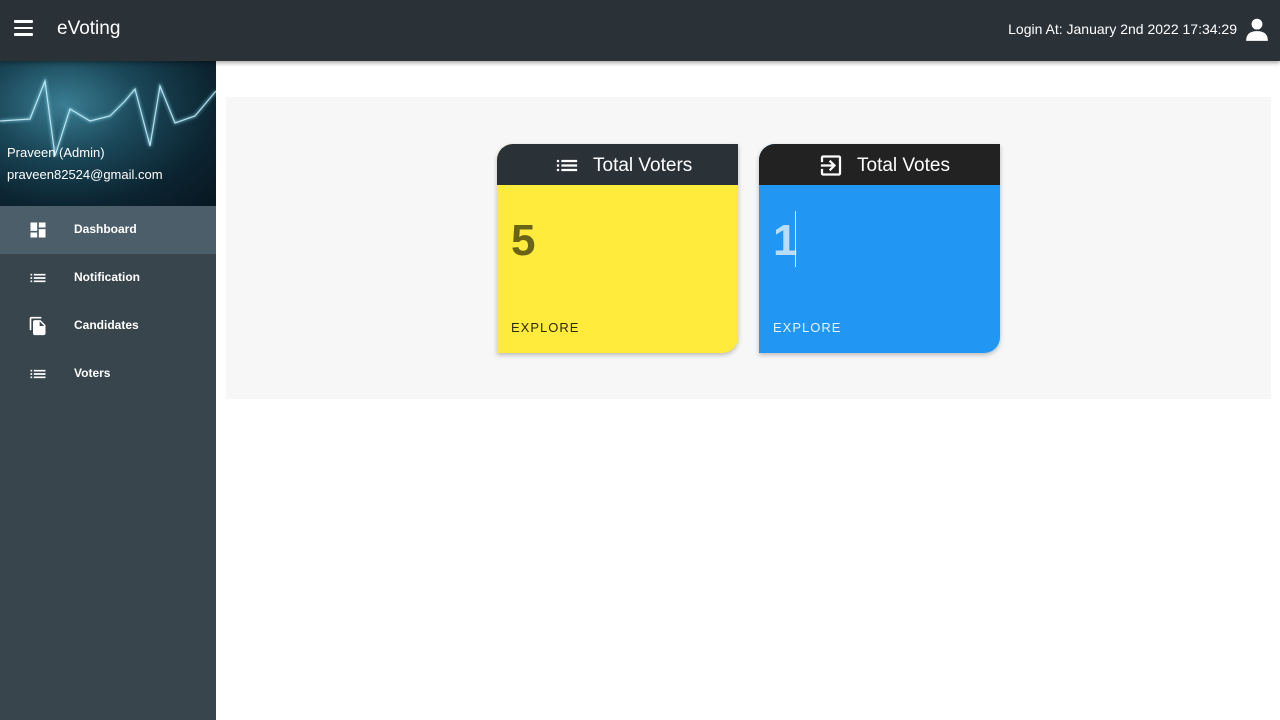  I want to click on account-icon, so click(1257, 29).